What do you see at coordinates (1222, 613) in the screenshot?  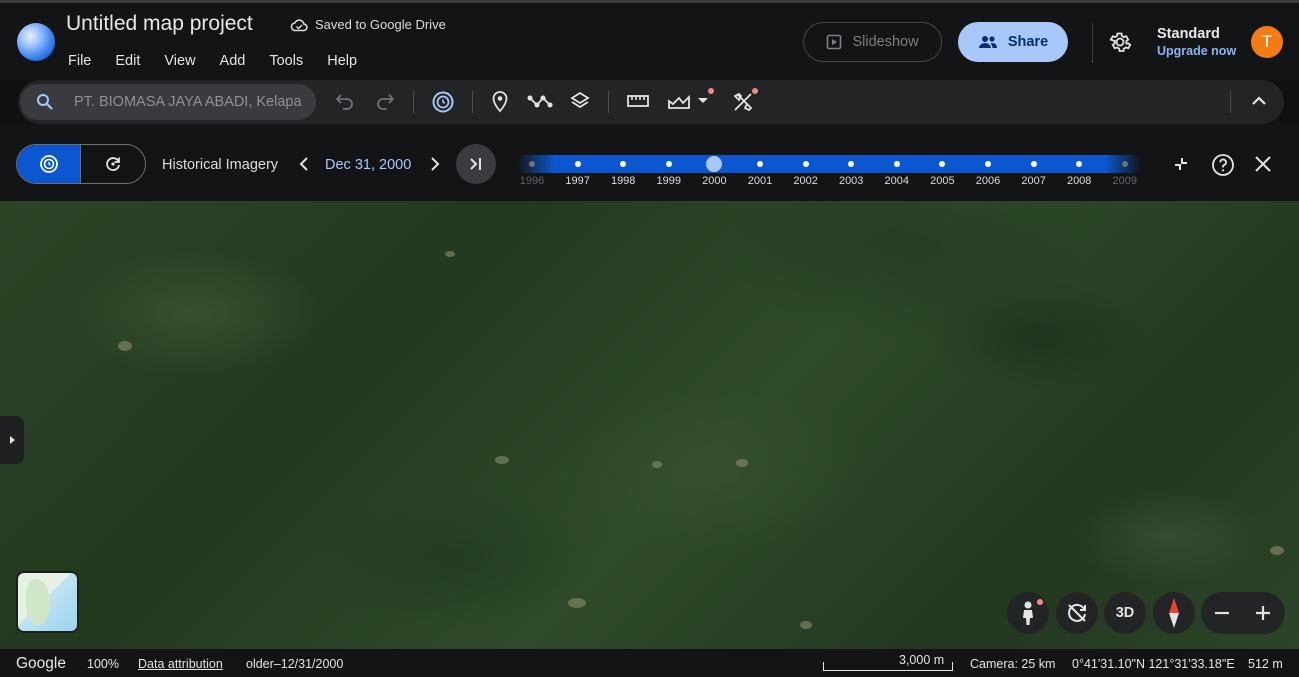 I see `zoom-out-icon` at bounding box center [1222, 613].